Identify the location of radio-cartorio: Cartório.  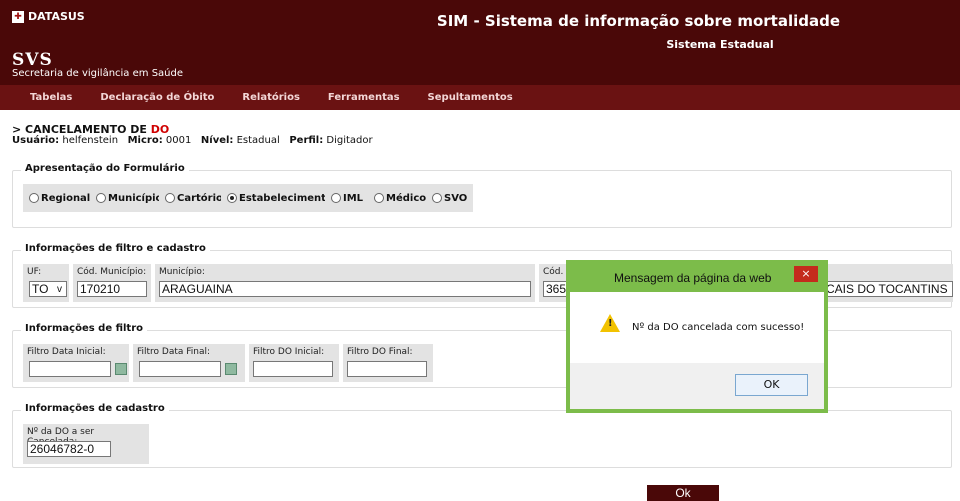
(194, 198).